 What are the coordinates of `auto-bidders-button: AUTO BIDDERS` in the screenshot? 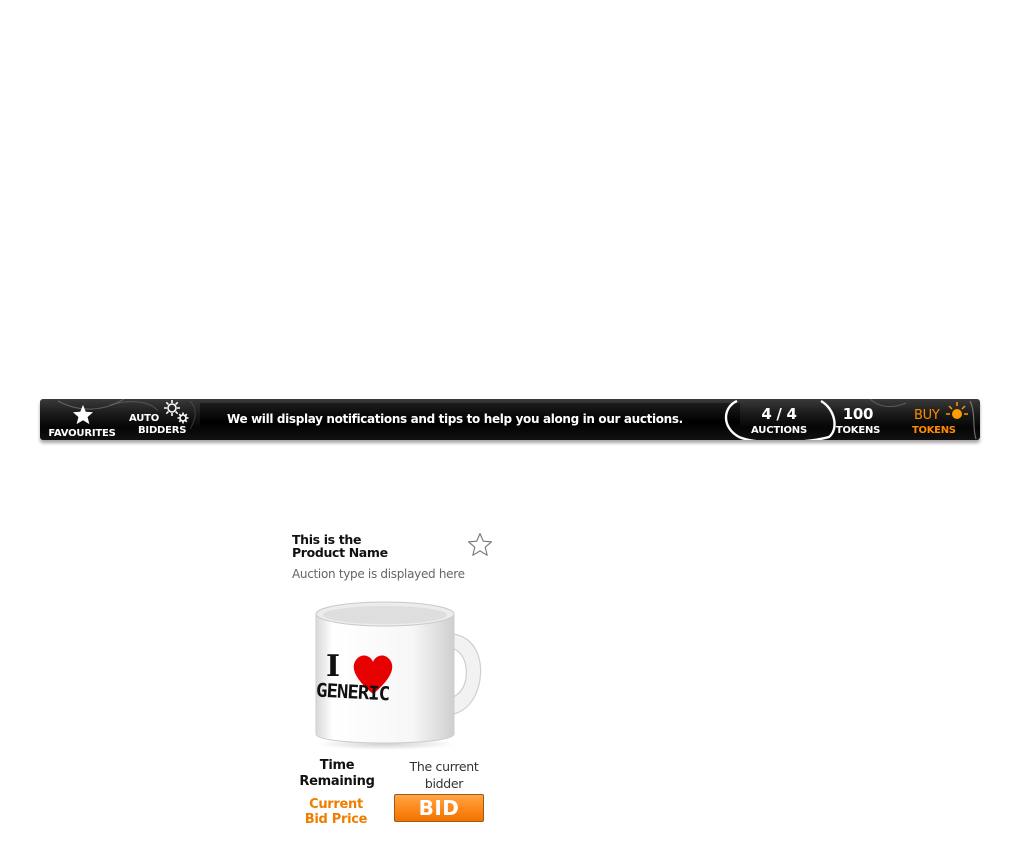 It's located at (161, 419).